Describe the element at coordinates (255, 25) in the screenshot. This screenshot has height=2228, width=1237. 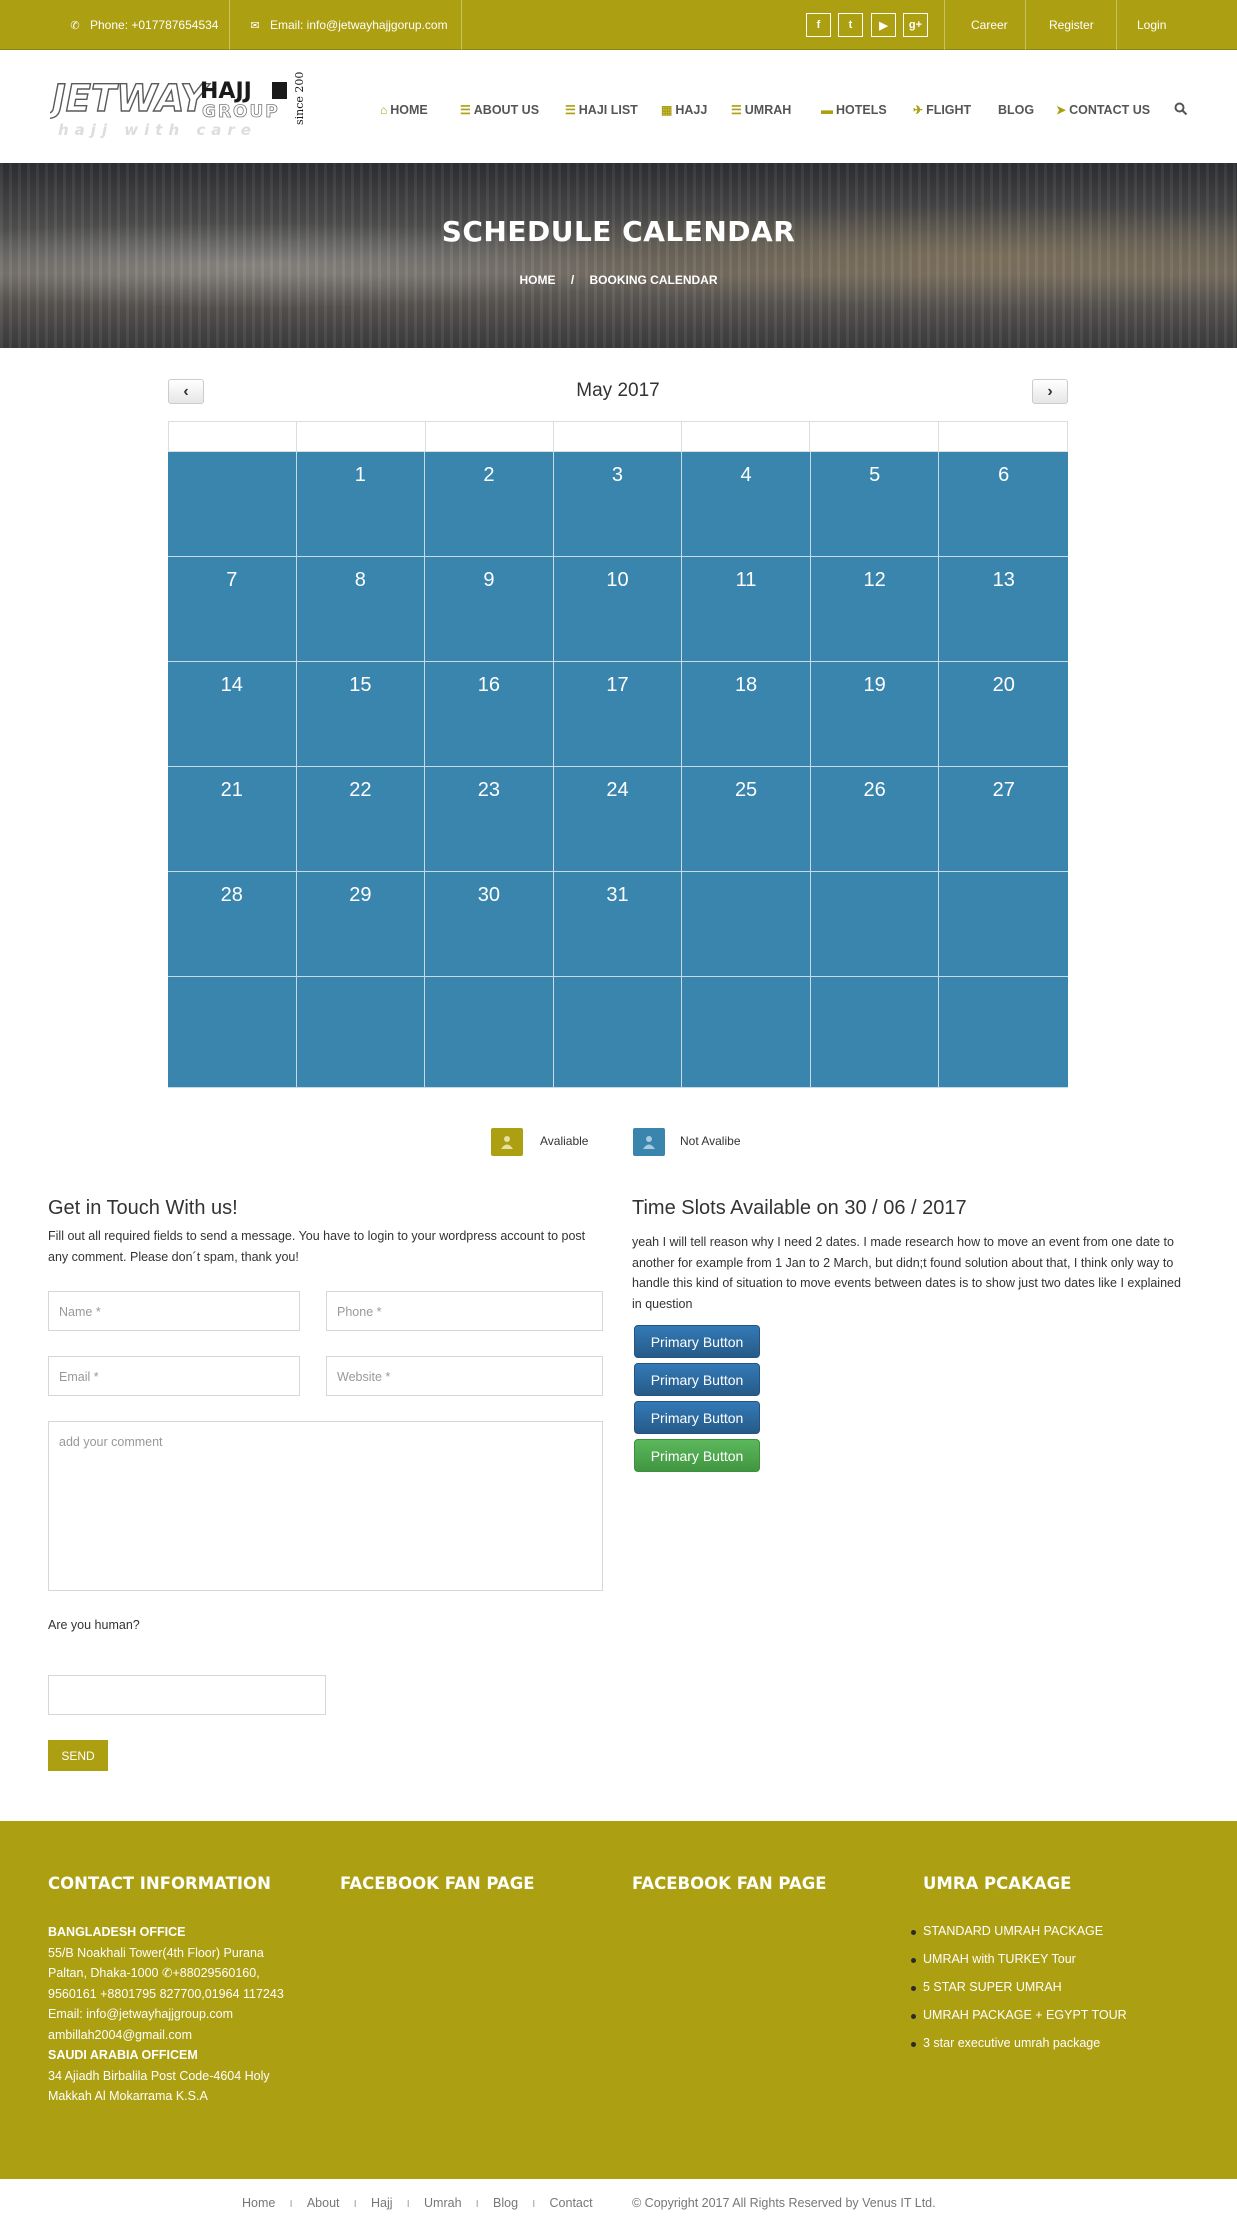
I see `envelope-icon: ✉` at that location.